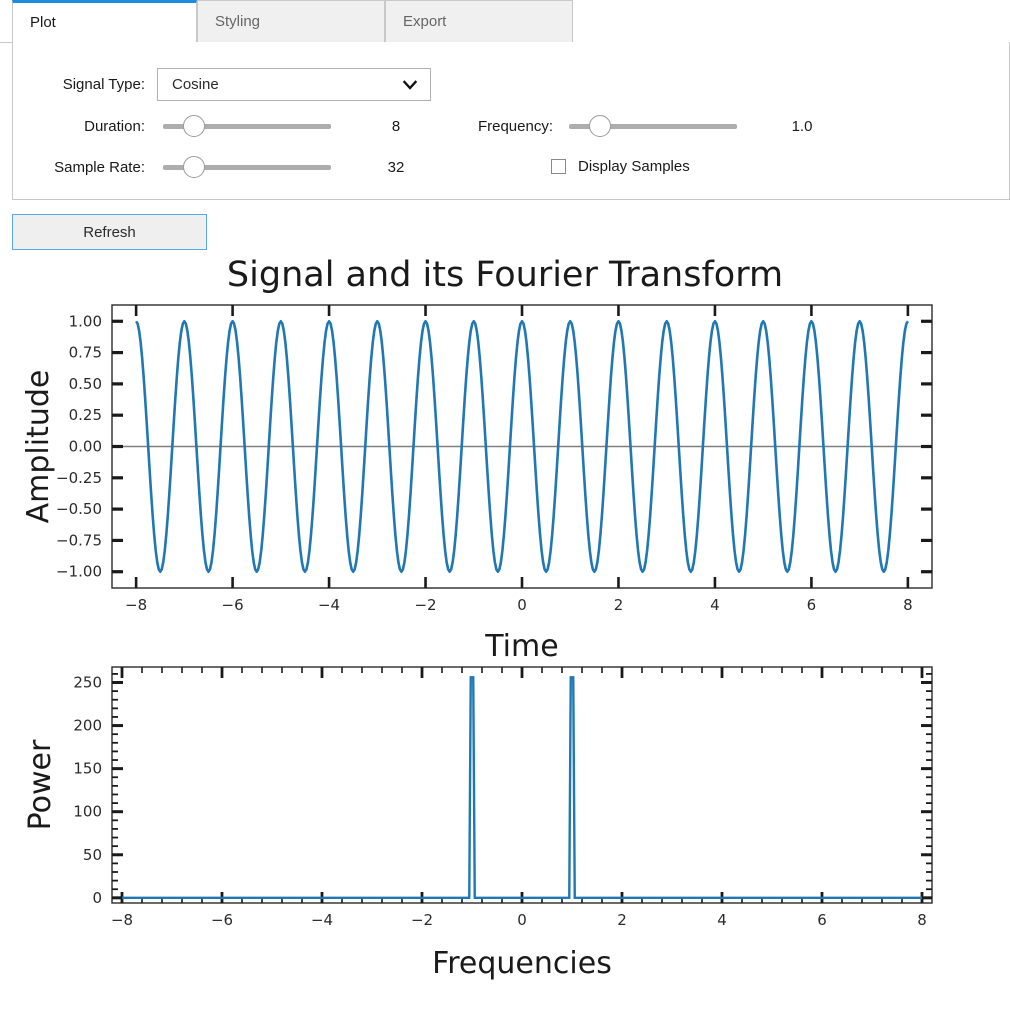 This screenshot has width=1010, height=1032. I want to click on sample-rate-label: Sample Rate:, so click(99, 167).